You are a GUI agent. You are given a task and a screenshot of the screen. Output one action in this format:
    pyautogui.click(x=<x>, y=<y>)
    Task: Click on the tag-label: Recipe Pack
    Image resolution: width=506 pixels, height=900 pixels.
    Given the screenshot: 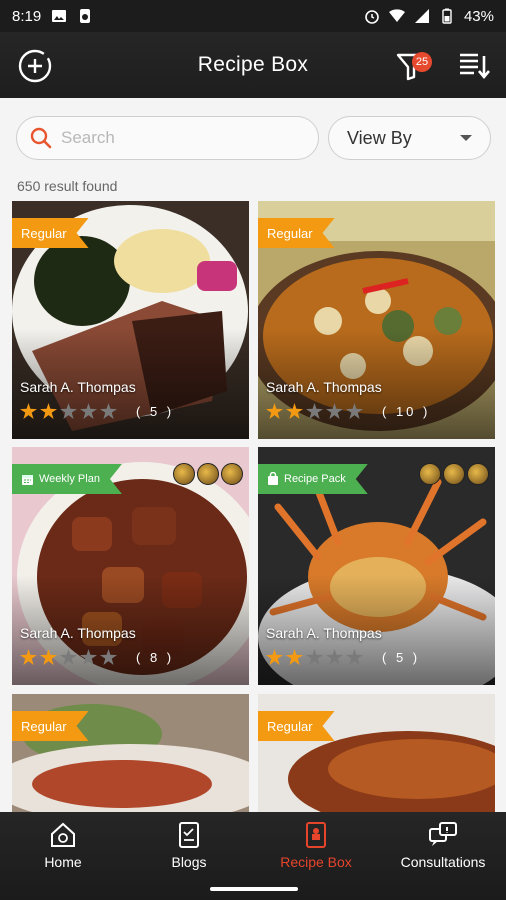 What is the action you would take?
    pyautogui.click(x=315, y=479)
    